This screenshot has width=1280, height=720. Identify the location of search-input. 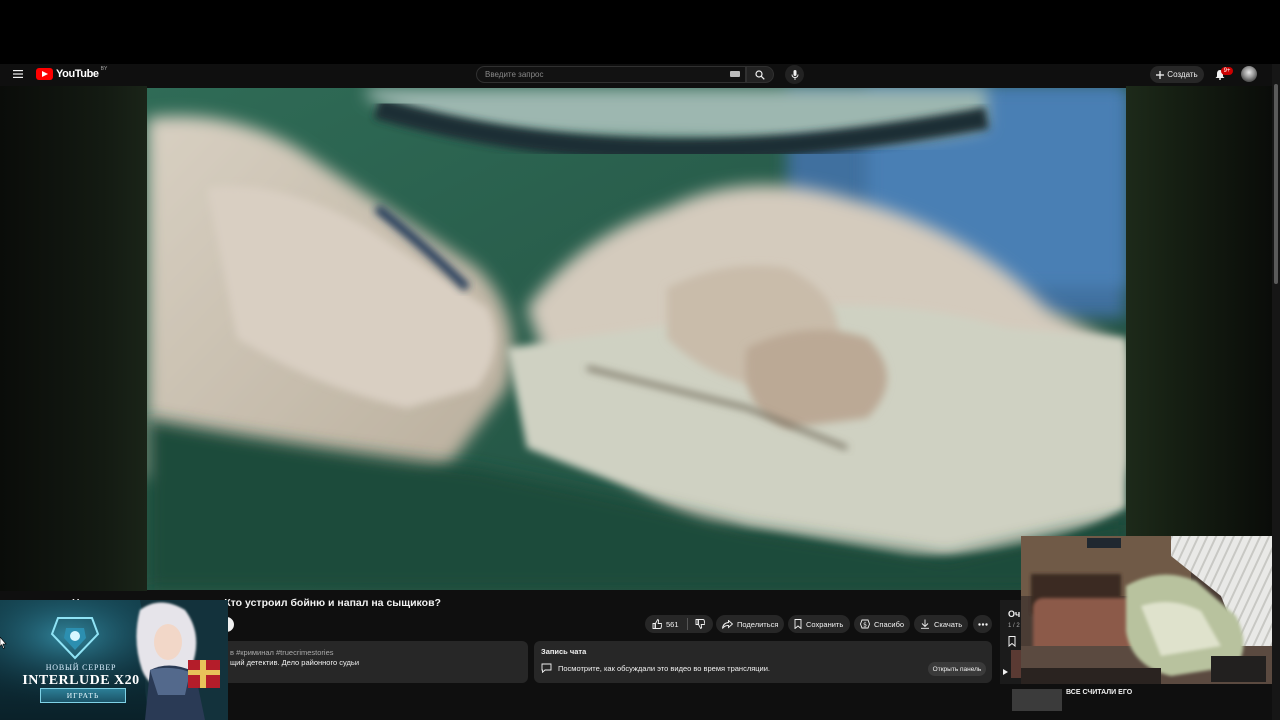
(595, 74).